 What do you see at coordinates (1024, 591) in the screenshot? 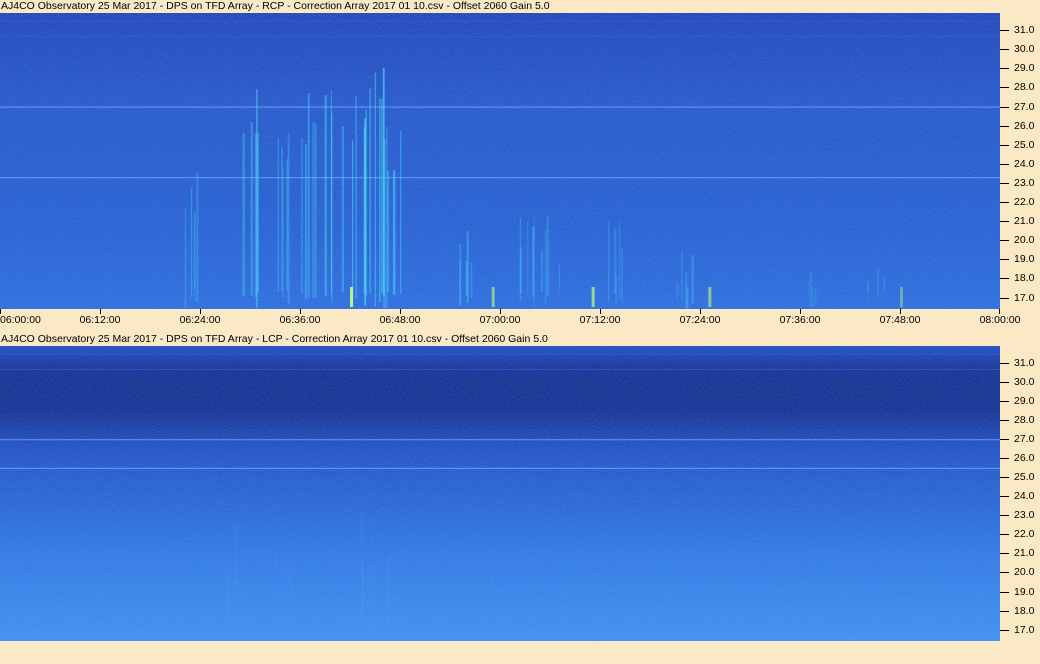
I see `lcp-y-tick-label: 19.0` at bounding box center [1024, 591].